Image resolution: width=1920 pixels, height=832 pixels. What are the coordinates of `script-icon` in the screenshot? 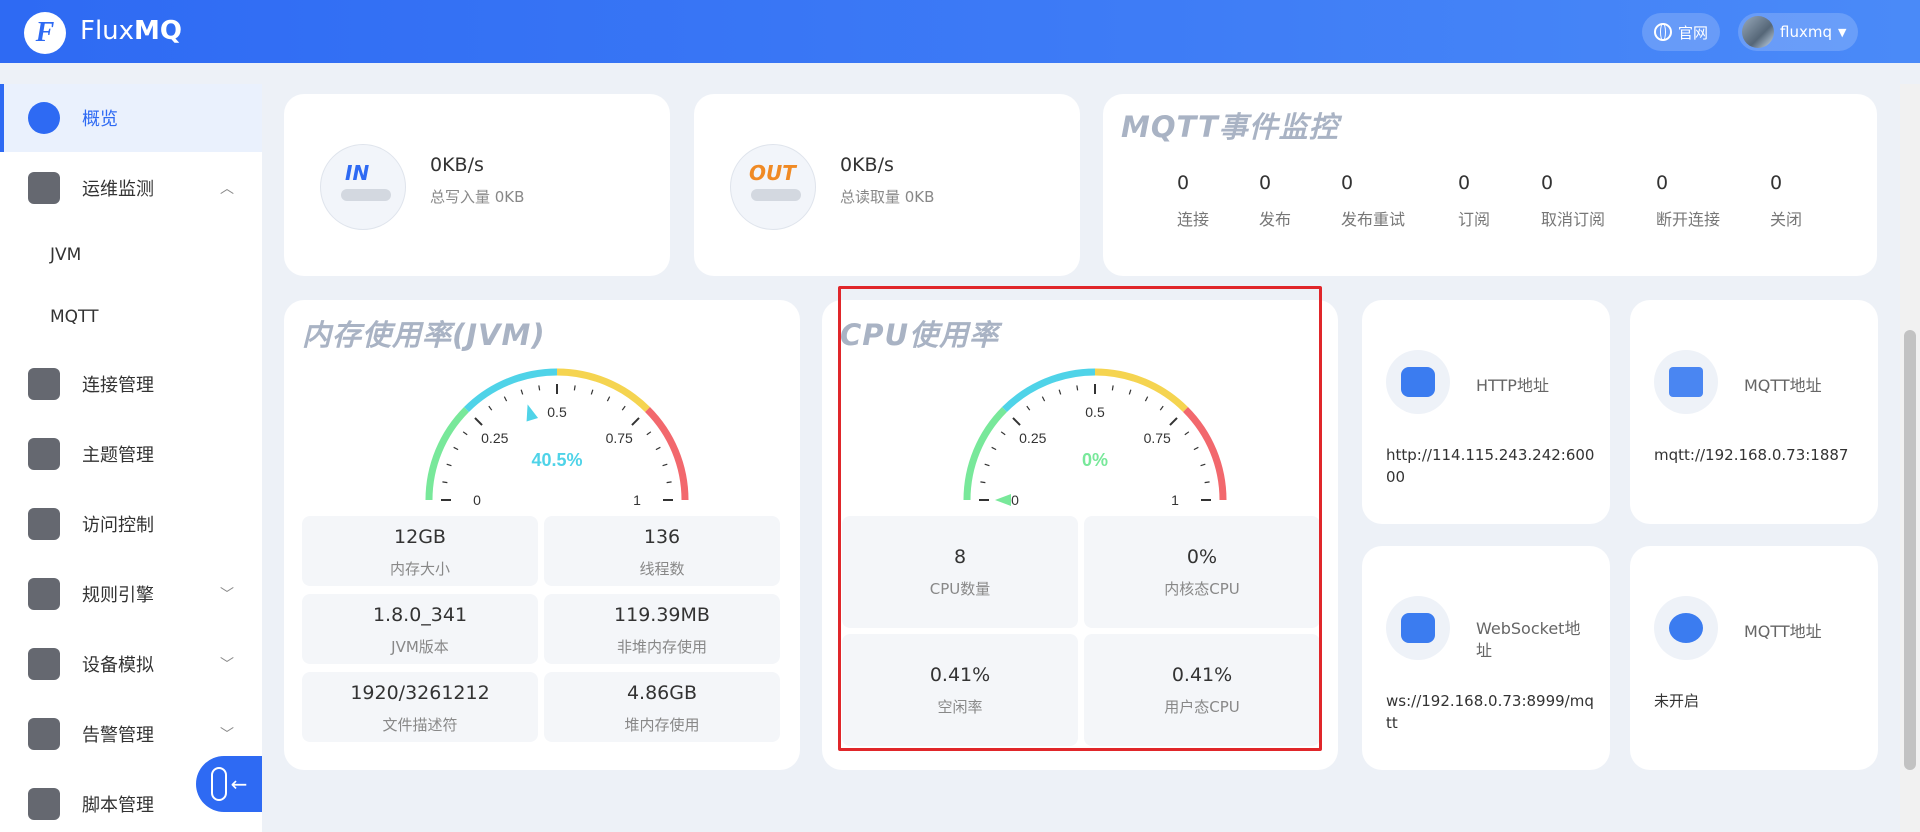 It's located at (44, 804).